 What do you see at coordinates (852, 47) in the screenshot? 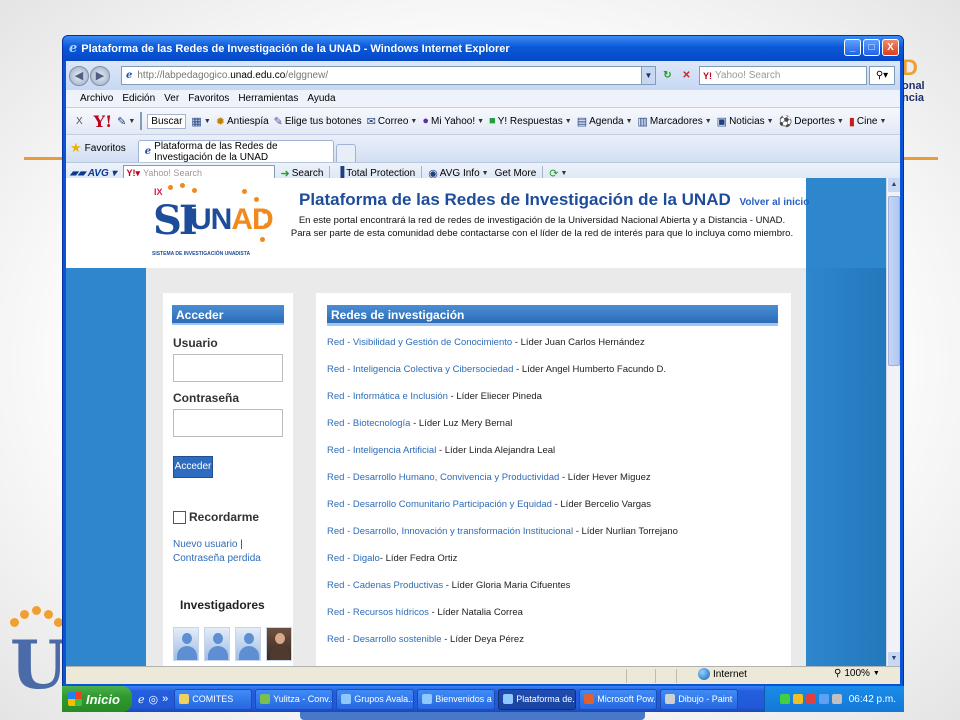
I see `minimize-button: _` at bounding box center [852, 47].